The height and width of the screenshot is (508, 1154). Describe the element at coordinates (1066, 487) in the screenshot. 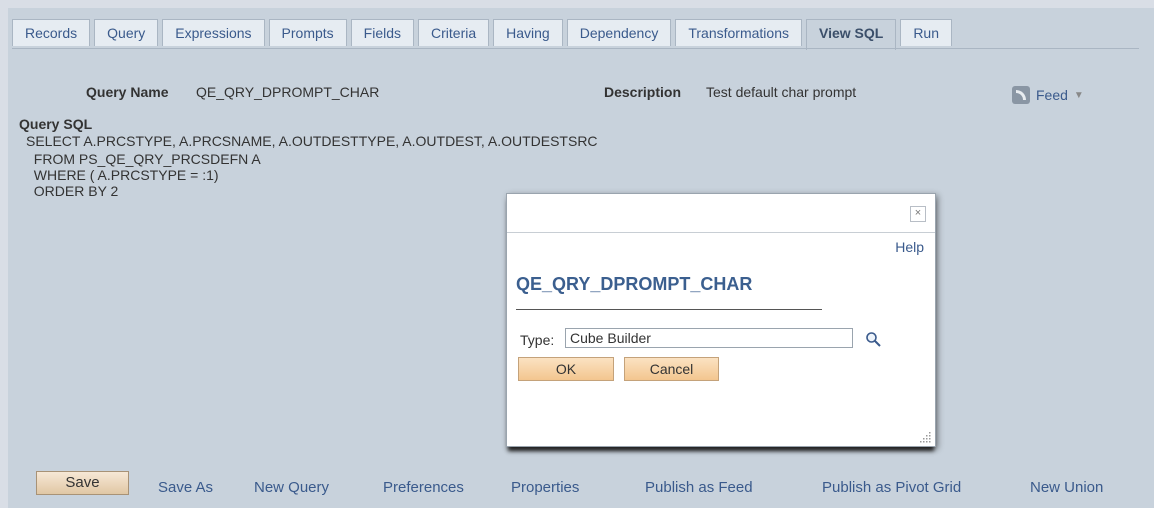

I see `new-union-link: New Union` at that location.